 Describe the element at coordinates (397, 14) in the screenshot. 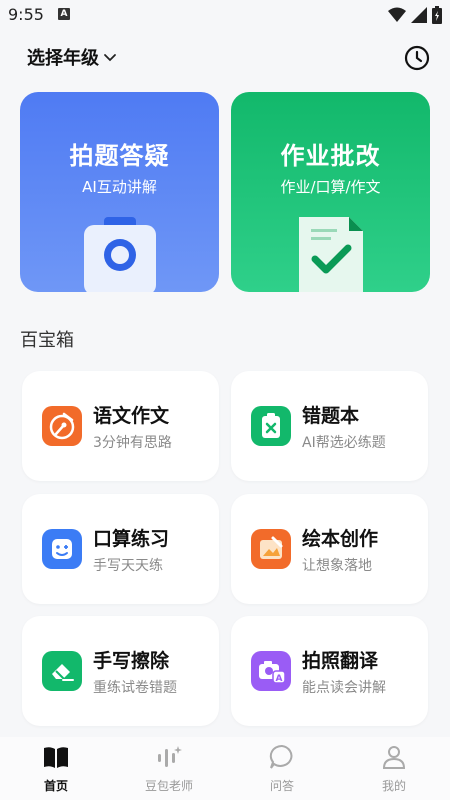

I see `wifi-icon` at that location.